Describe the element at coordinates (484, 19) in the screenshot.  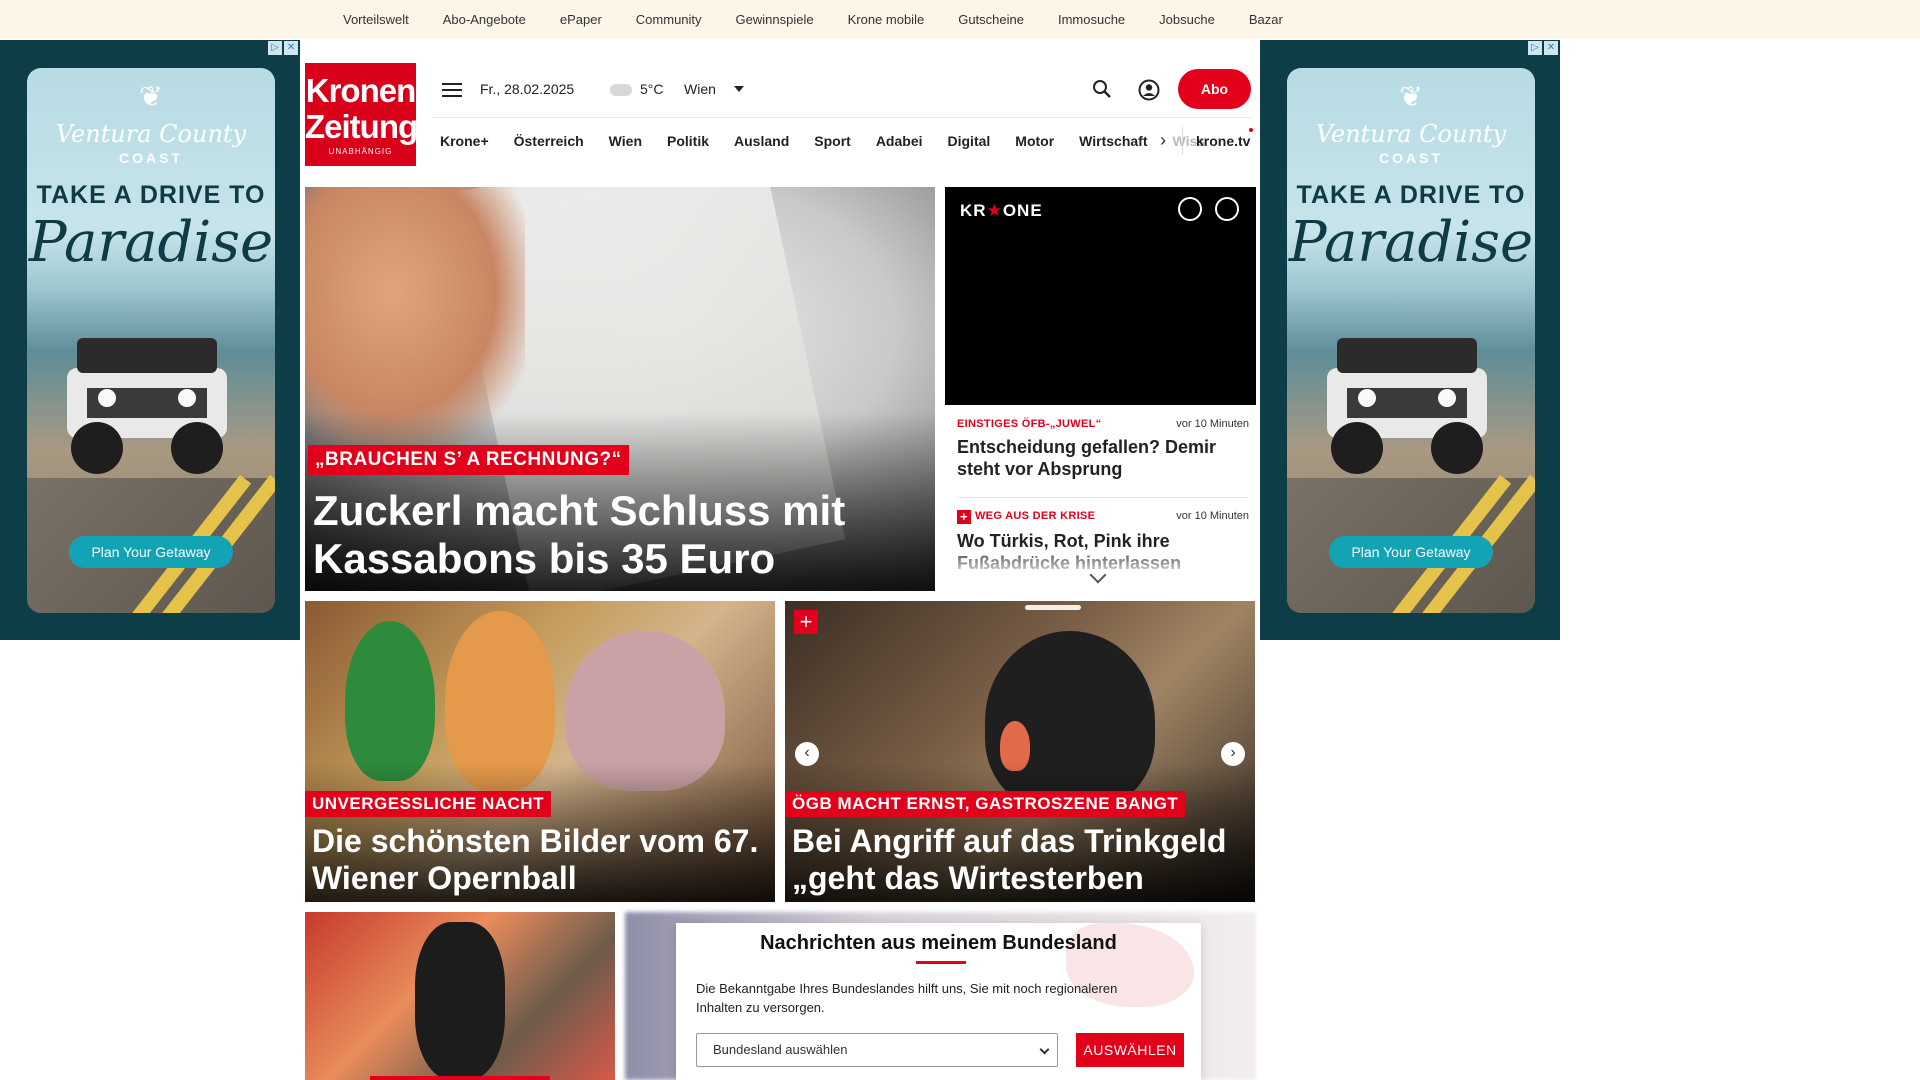
I see `topbar-link-abo-angebote: Abo-Angebote` at that location.